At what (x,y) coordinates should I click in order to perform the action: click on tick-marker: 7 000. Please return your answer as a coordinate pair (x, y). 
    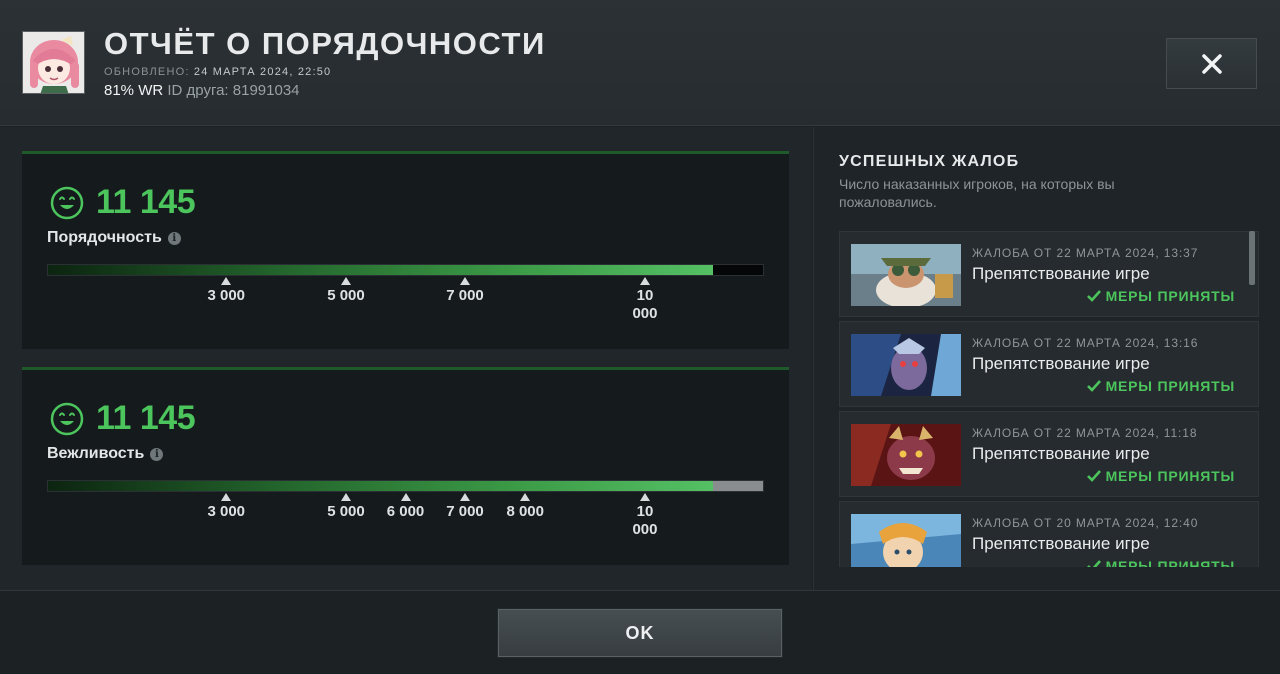
    Looking at the image, I should click on (465, 291).